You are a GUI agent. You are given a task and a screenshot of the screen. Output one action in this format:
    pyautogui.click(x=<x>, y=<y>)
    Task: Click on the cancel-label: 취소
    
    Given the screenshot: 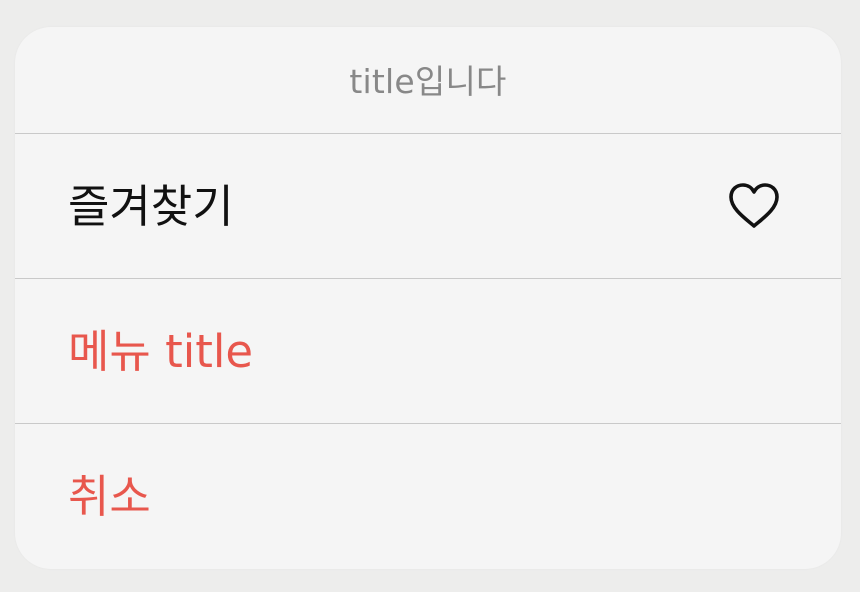 What is the action you would take?
    pyautogui.click(x=109, y=496)
    